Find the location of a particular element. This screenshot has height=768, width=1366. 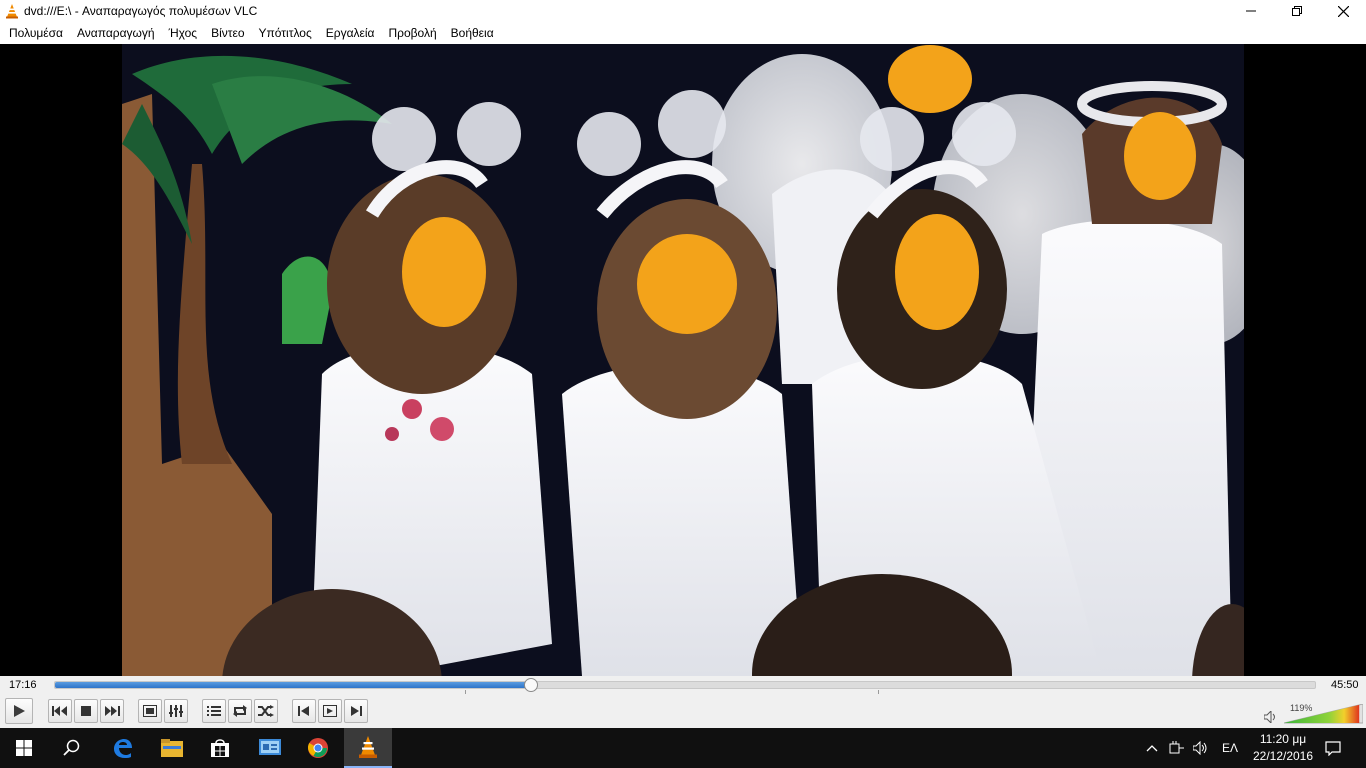

seek-handle is located at coordinates (530, 685).